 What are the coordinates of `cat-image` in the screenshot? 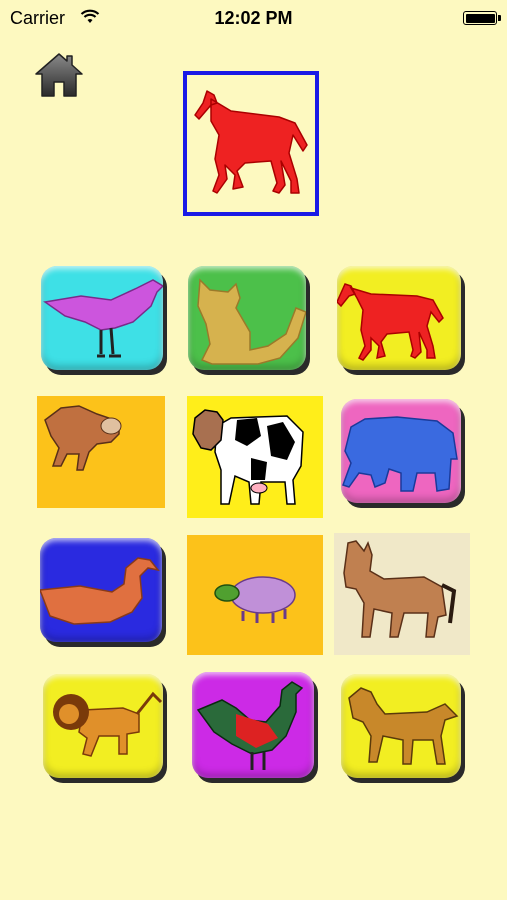 It's located at (251, 321).